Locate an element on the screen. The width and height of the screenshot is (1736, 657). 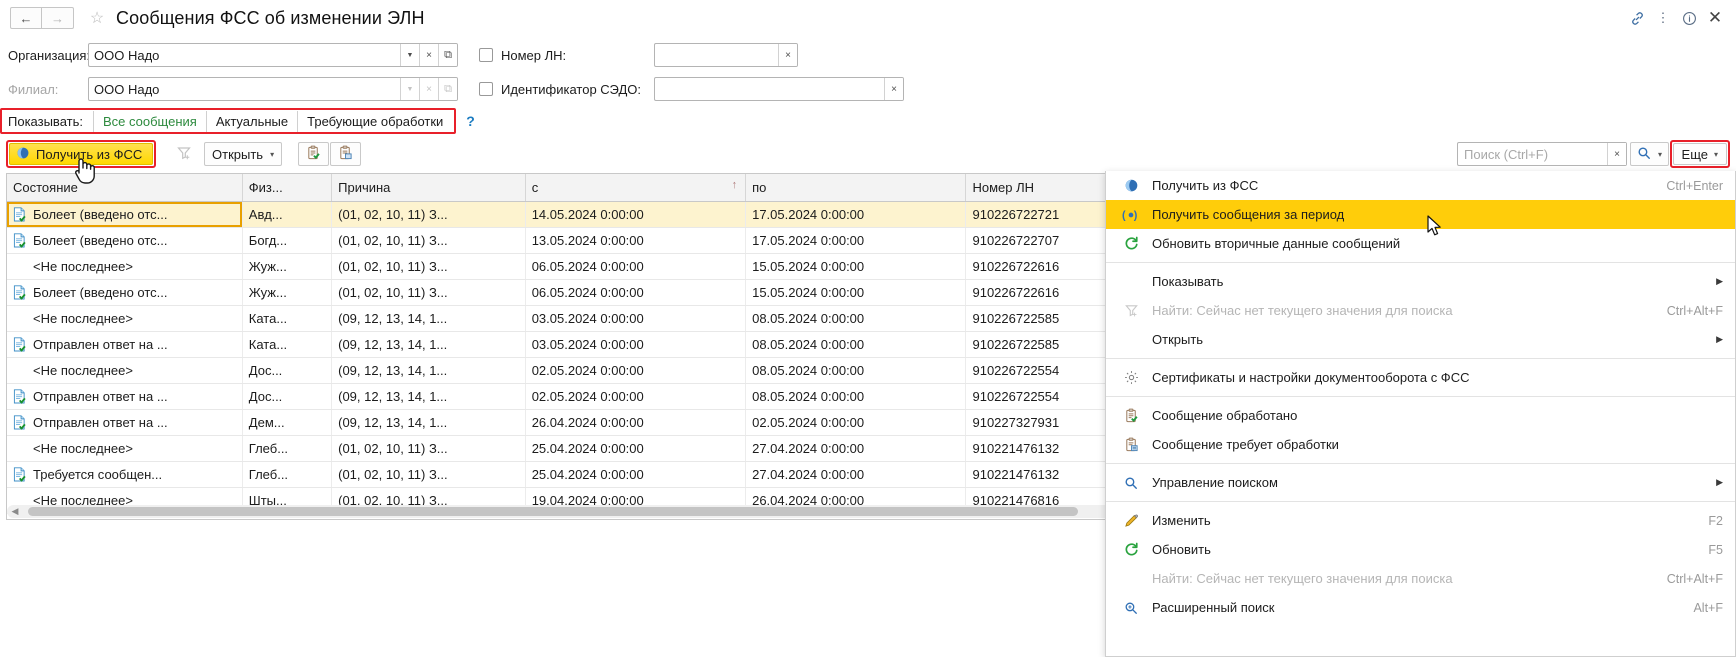
link-icon is located at coordinates (1637, 18).